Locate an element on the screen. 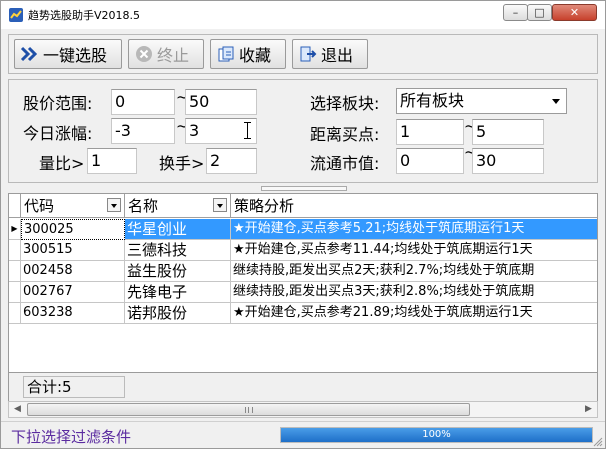 The width and height of the screenshot is (606, 449). cell-code: 603238 is located at coordinates (73, 313).